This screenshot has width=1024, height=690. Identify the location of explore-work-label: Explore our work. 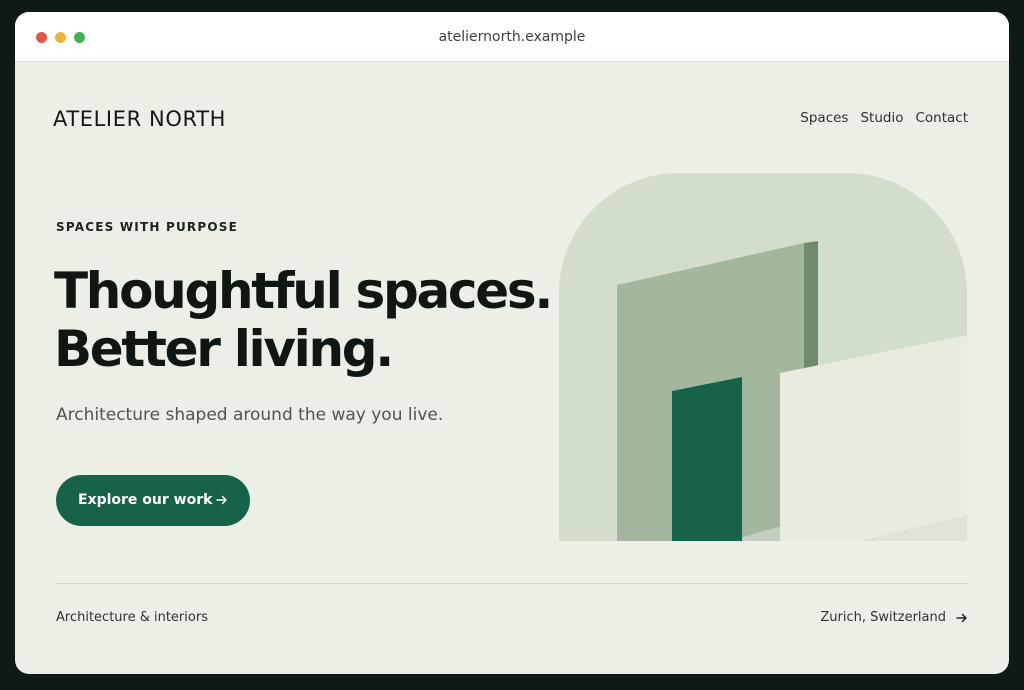
(145, 500).